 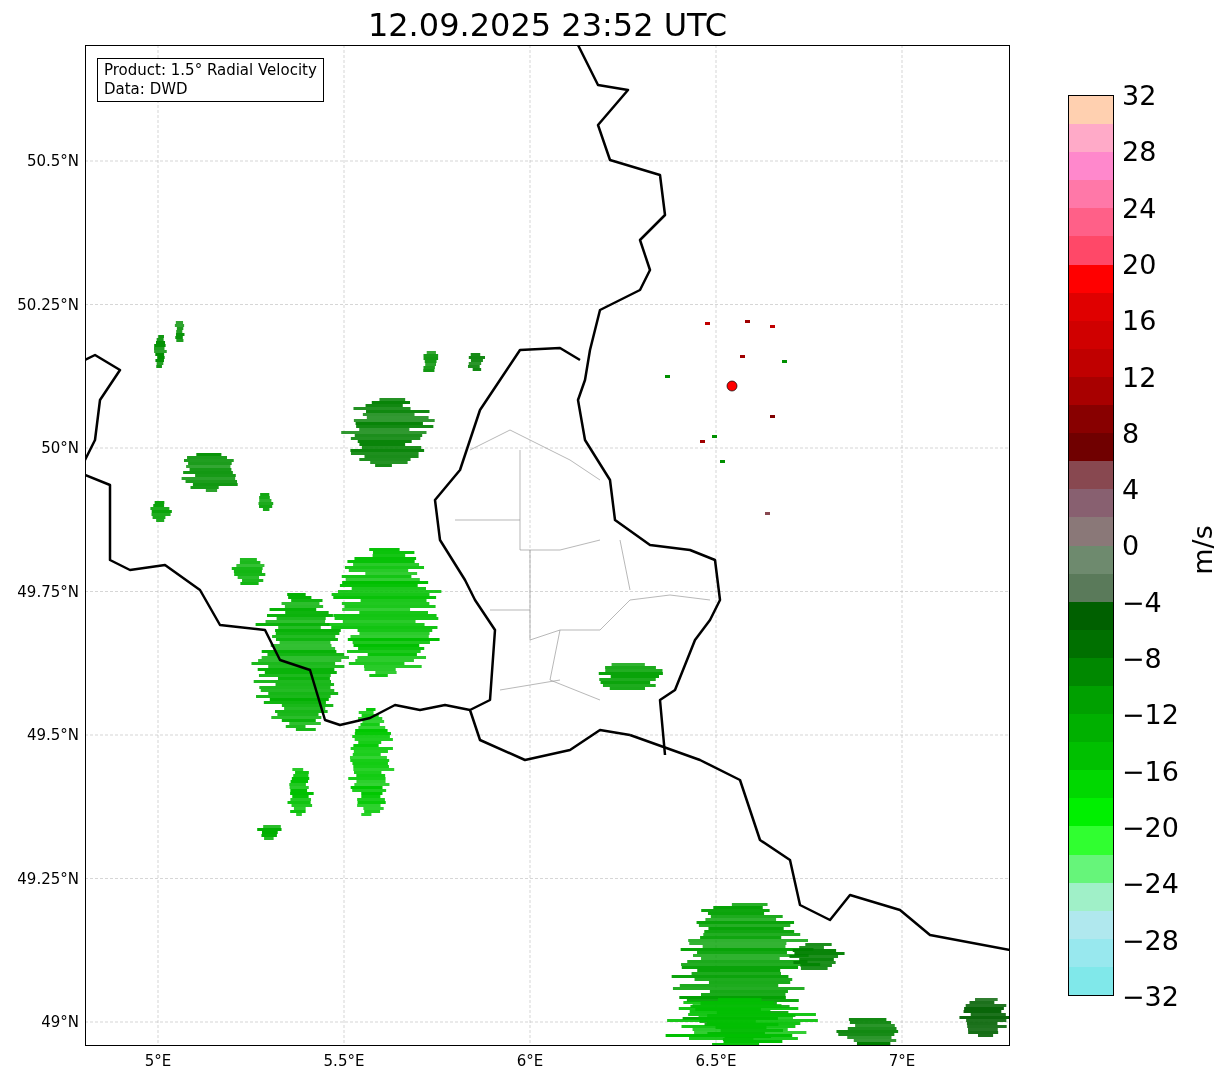 What do you see at coordinates (344, 1061) in the screenshot?
I see `longitude-label: 5.5°E` at bounding box center [344, 1061].